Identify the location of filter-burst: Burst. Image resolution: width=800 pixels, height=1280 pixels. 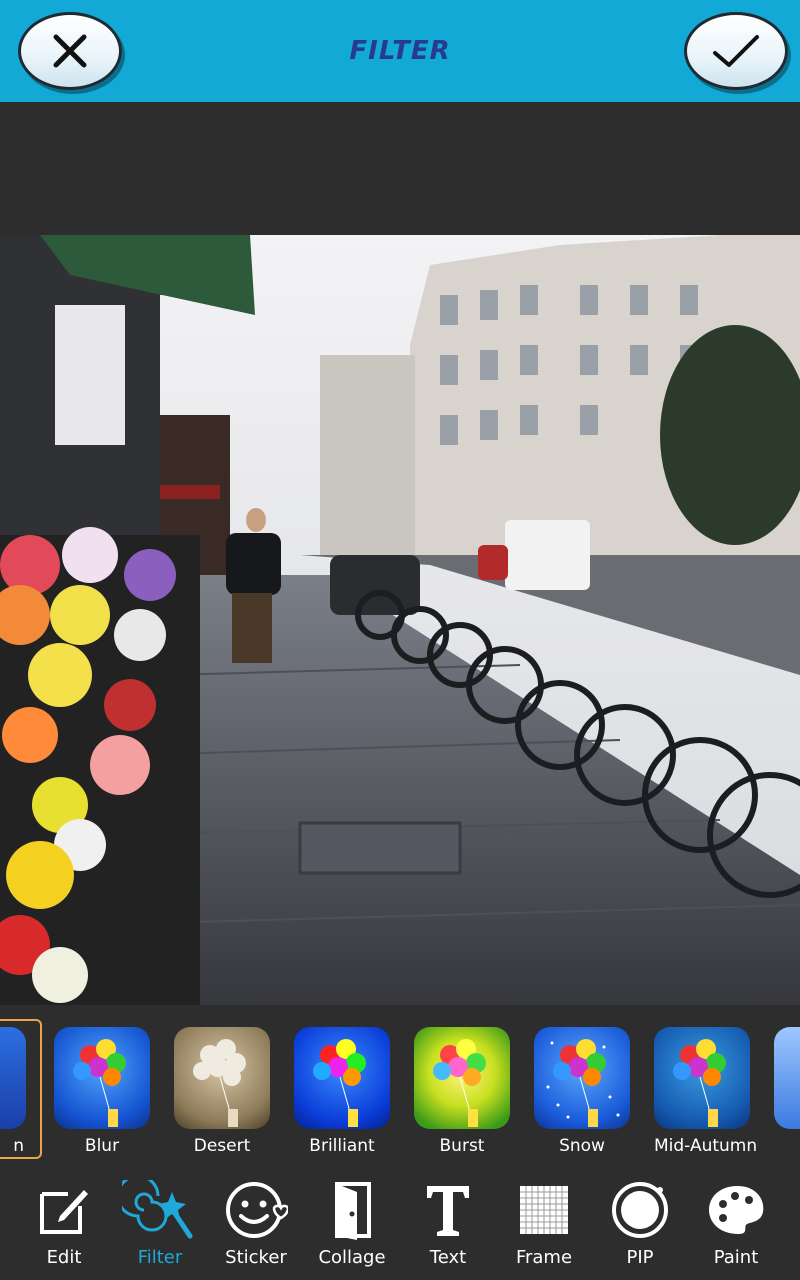
(462, 1091).